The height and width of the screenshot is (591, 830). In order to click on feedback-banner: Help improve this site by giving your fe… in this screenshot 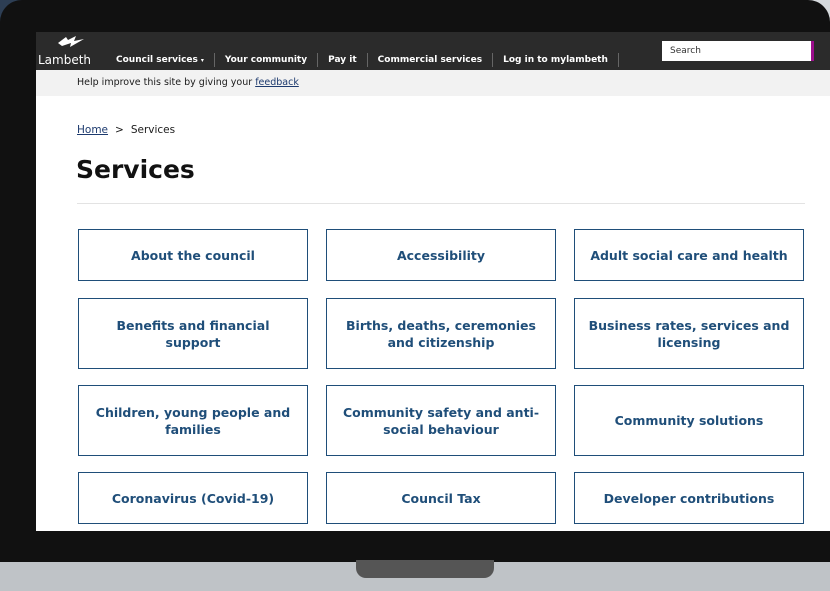, I will do `click(433, 83)`.